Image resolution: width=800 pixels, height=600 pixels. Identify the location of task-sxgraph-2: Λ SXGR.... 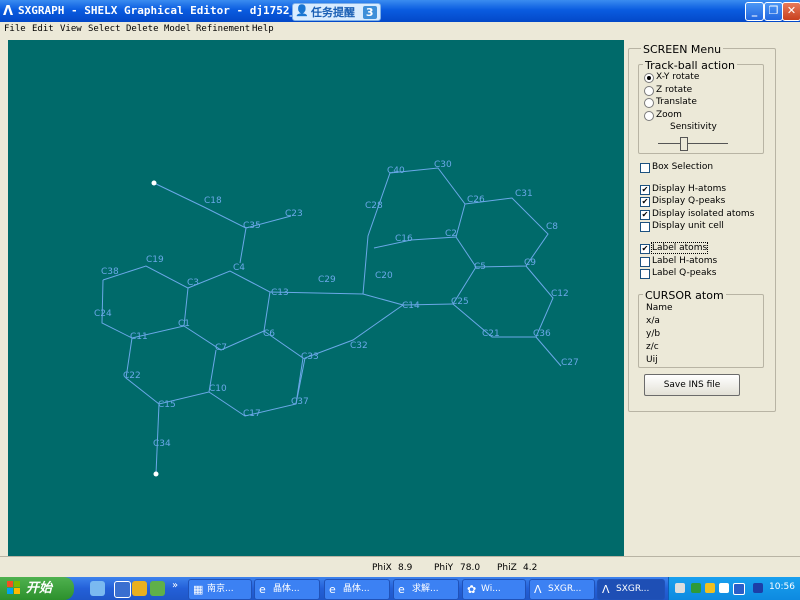
(631, 589).